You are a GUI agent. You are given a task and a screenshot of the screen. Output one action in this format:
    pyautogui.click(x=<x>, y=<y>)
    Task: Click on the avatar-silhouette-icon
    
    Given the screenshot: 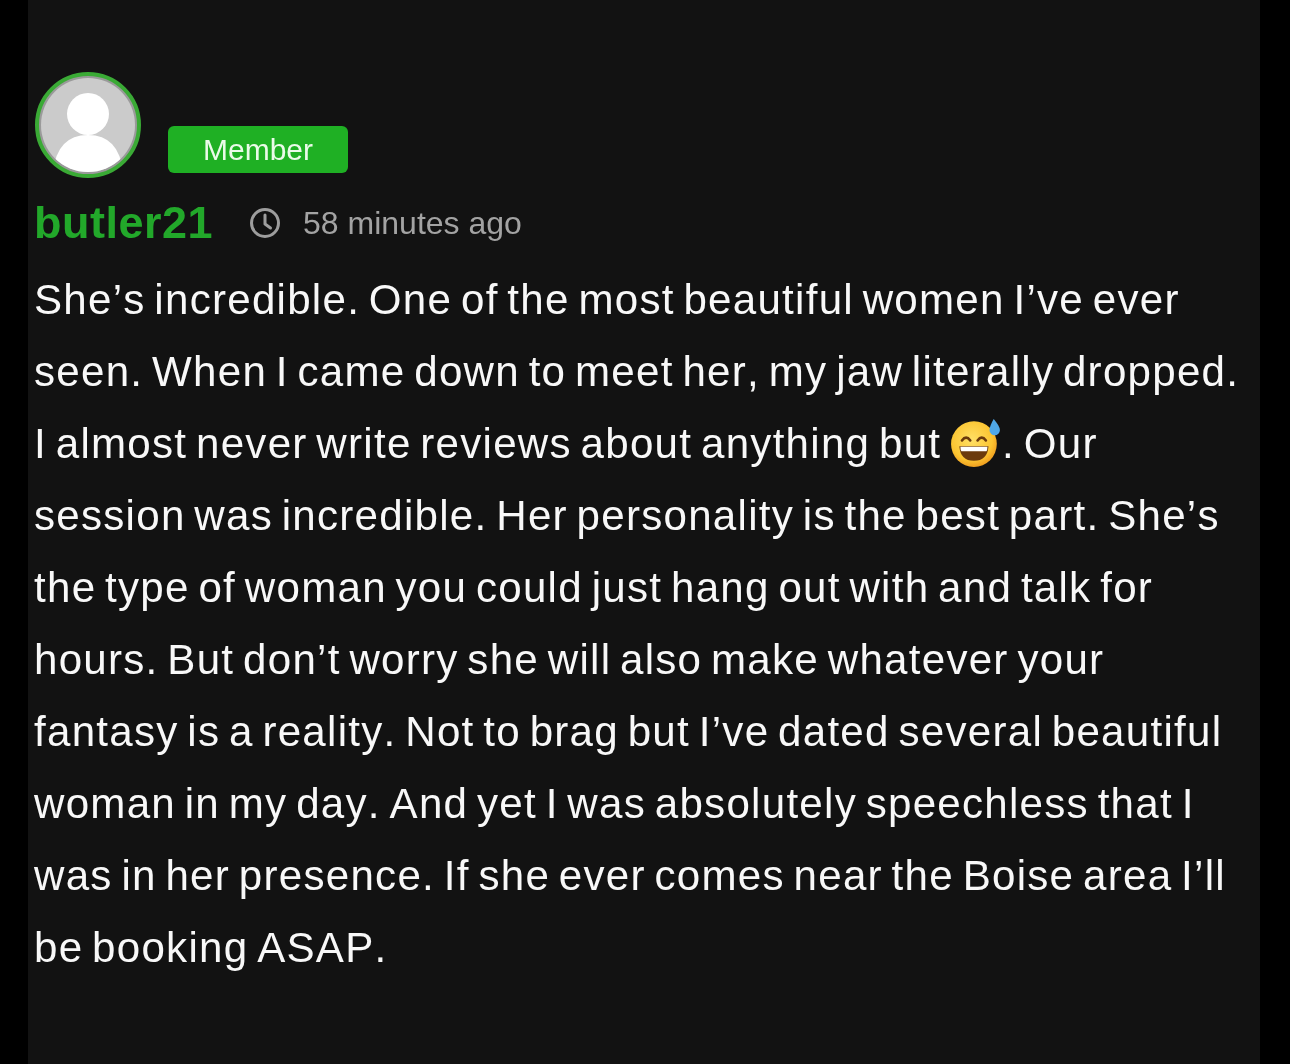 What is the action you would take?
    pyautogui.click(x=88, y=125)
    